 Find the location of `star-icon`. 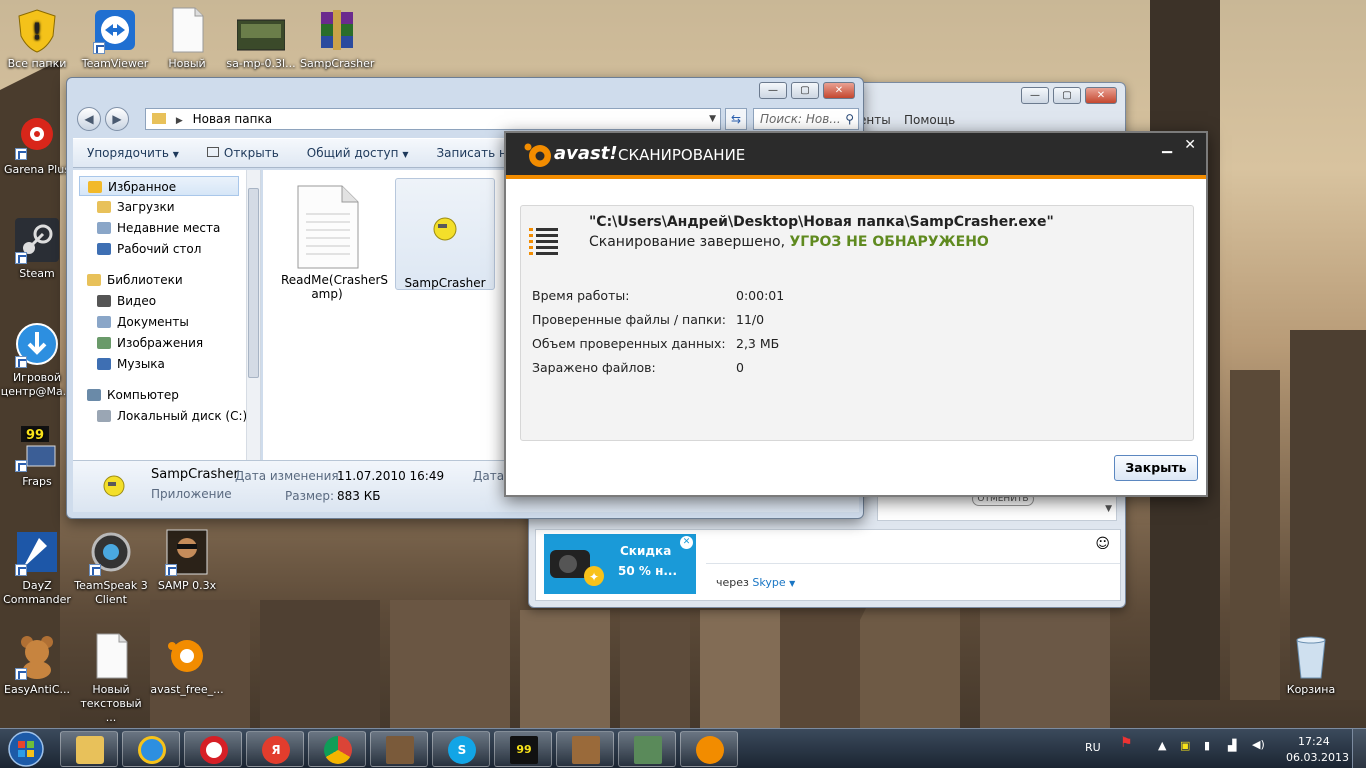

star-icon is located at coordinates (95, 187).